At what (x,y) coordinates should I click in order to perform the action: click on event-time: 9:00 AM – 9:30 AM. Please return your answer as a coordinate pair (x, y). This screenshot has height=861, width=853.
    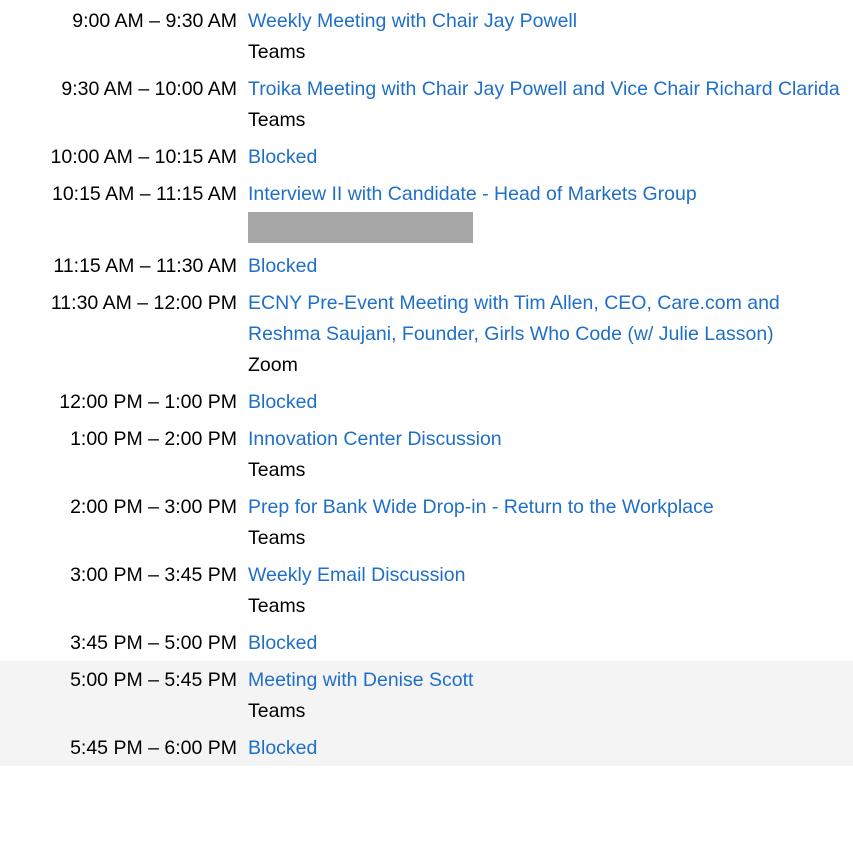
    Looking at the image, I should click on (154, 21).